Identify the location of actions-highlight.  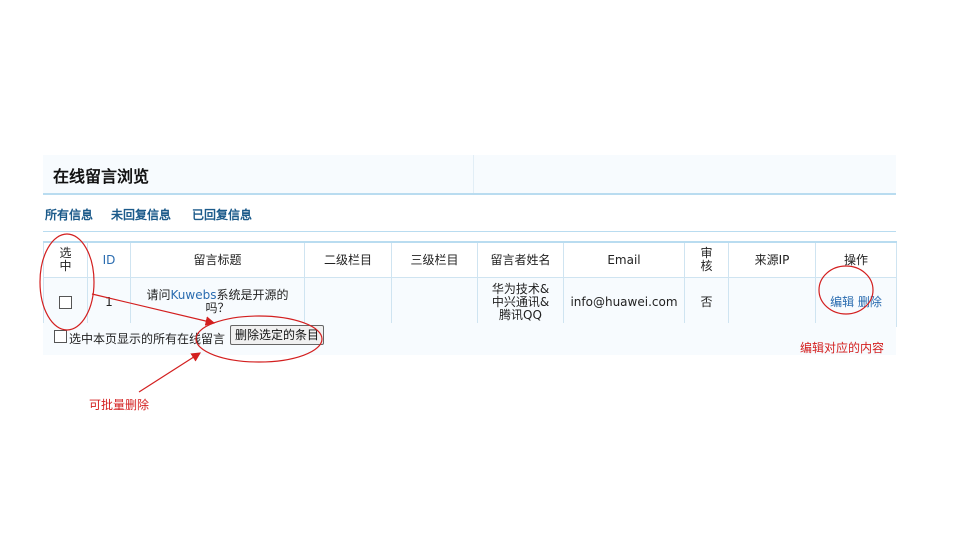
(846, 290).